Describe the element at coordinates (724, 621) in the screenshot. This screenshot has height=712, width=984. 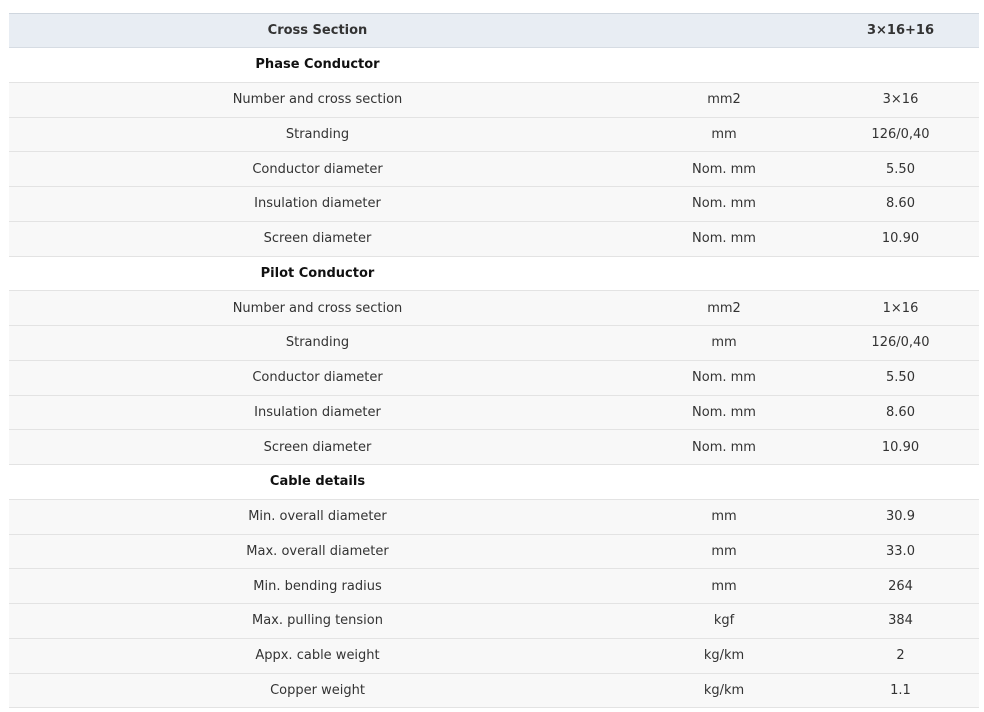
I see `row-unit: kgf` at that location.